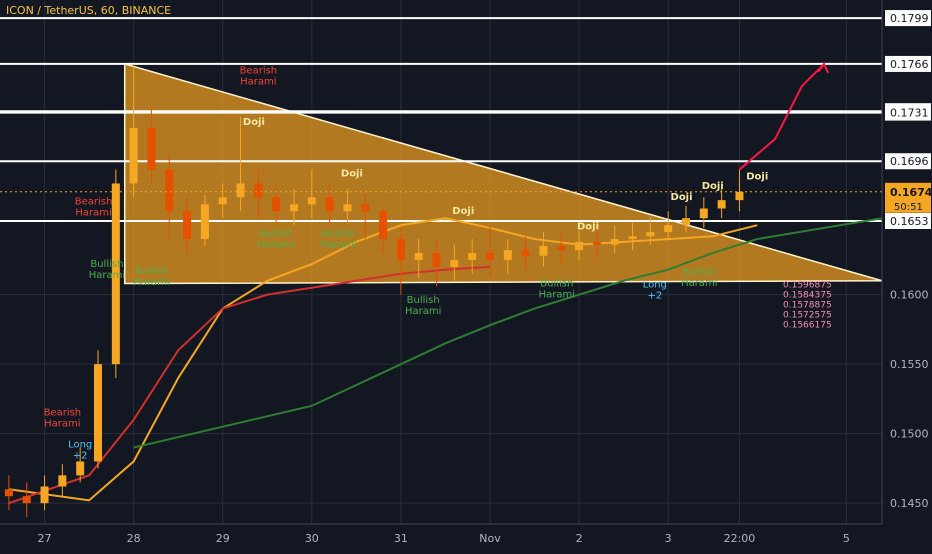 This screenshot has width=932, height=554. What do you see at coordinates (579, 538) in the screenshot?
I see `time-tick-label: 2` at bounding box center [579, 538].